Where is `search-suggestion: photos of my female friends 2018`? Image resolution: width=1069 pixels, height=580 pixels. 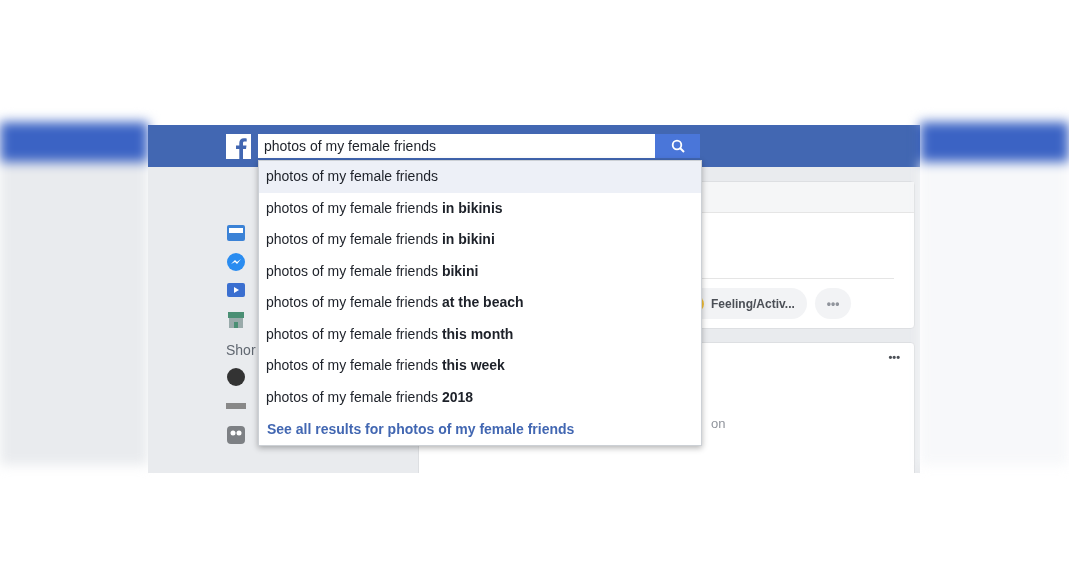
search-suggestion: photos of my female friends 2018 is located at coordinates (480, 397).